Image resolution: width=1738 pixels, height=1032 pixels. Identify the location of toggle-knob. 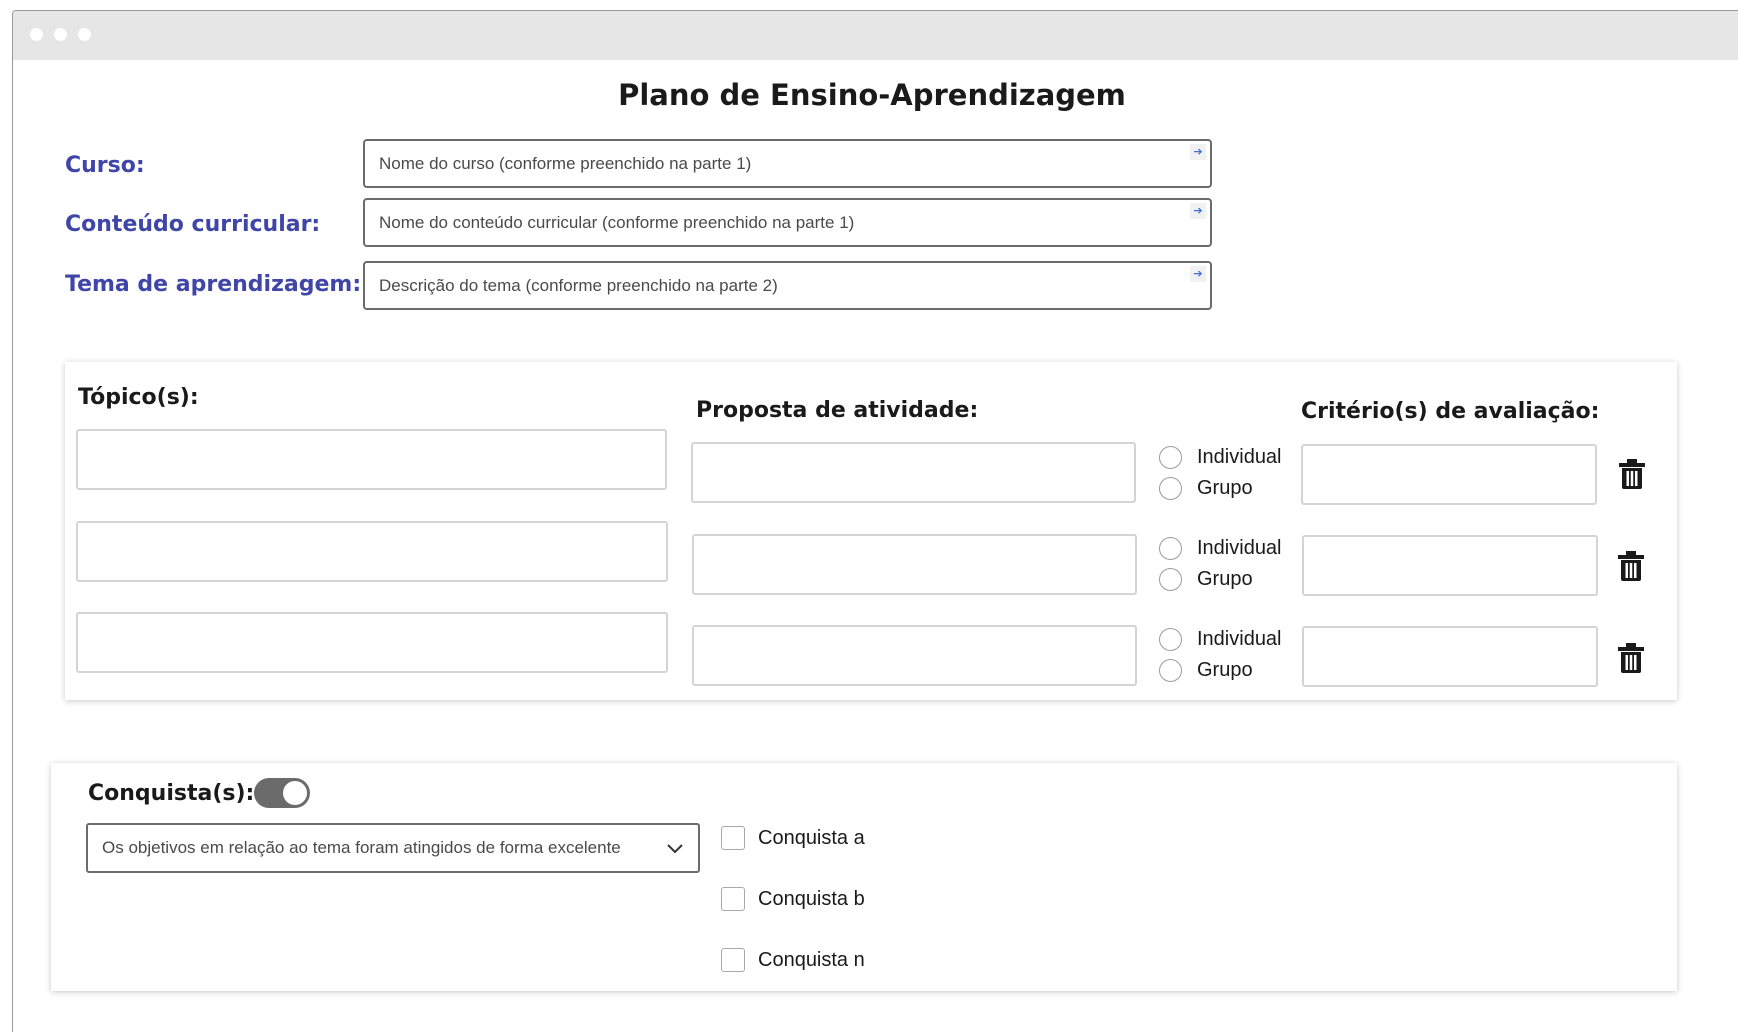
(295, 793).